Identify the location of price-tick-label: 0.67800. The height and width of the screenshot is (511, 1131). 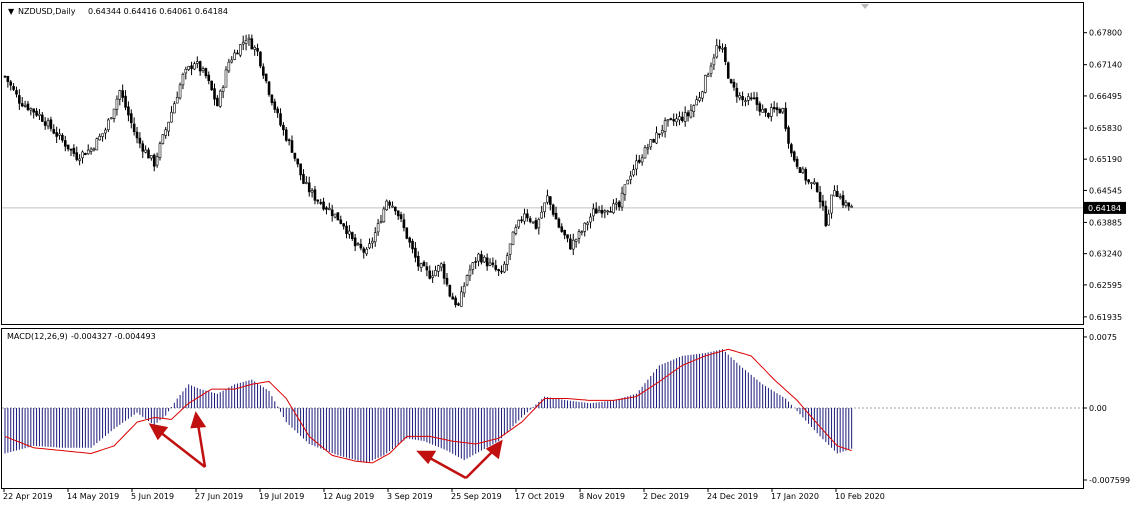
(1105, 33).